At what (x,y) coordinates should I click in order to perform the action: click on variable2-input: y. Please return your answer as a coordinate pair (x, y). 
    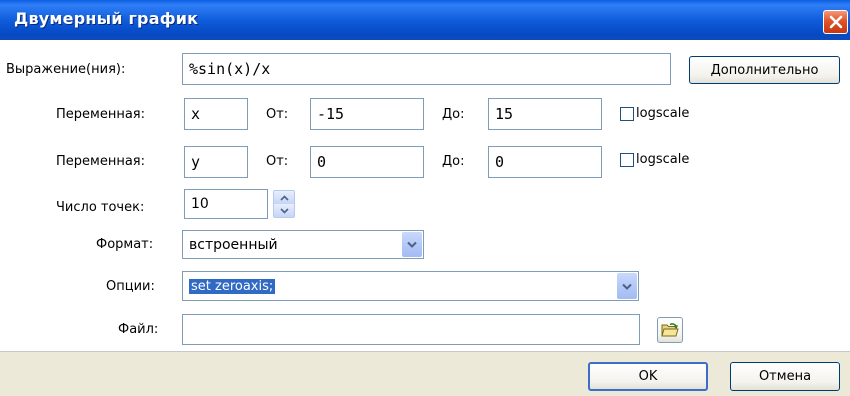
    Looking at the image, I should click on (216, 162).